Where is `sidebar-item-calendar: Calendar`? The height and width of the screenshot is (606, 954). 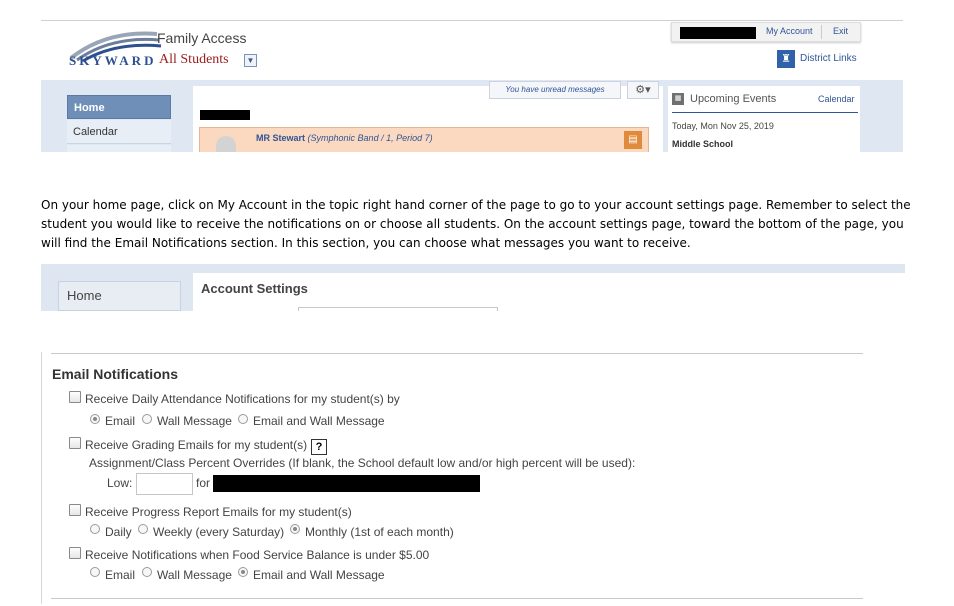 sidebar-item-calendar: Calendar is located at coordinates (119, 132).